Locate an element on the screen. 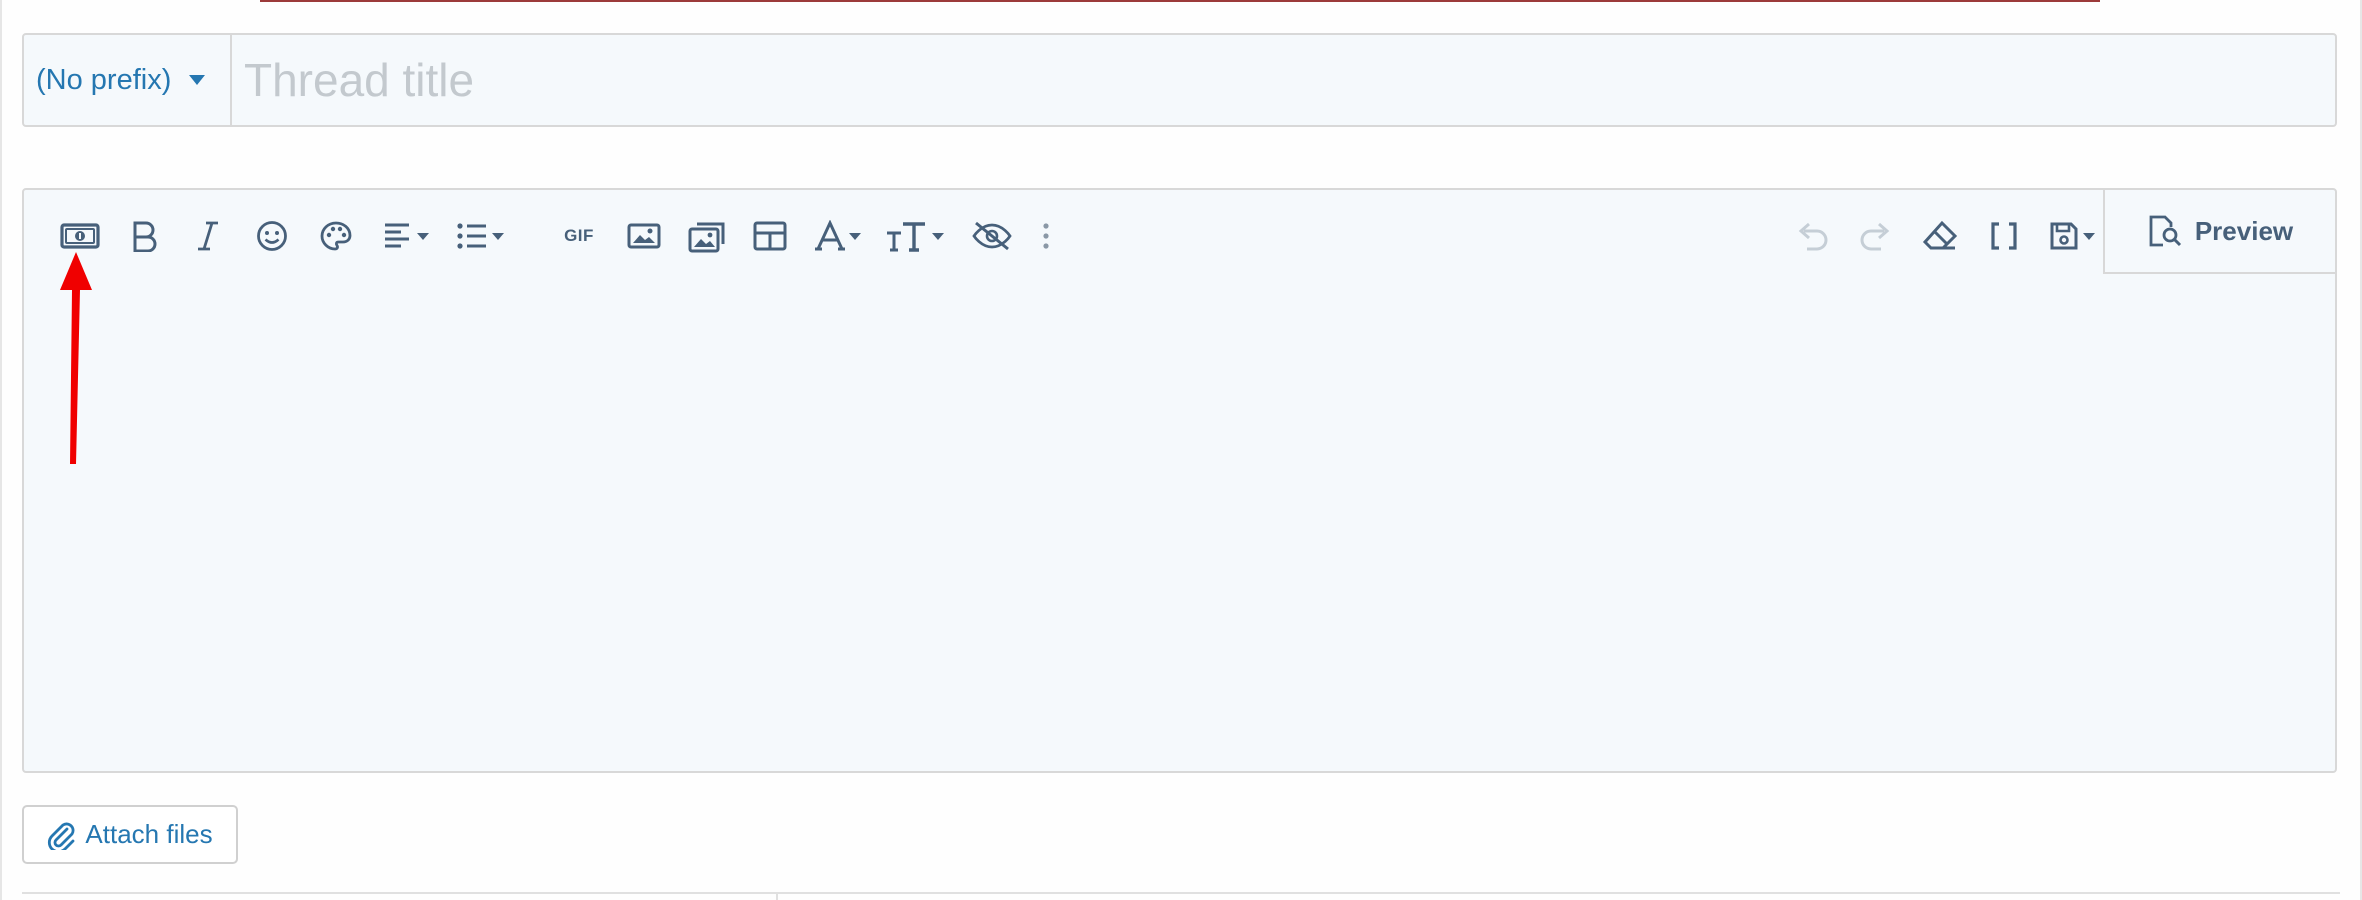 The image size is (2362, 900). font-family-icon is located at coordinates (838, 236).